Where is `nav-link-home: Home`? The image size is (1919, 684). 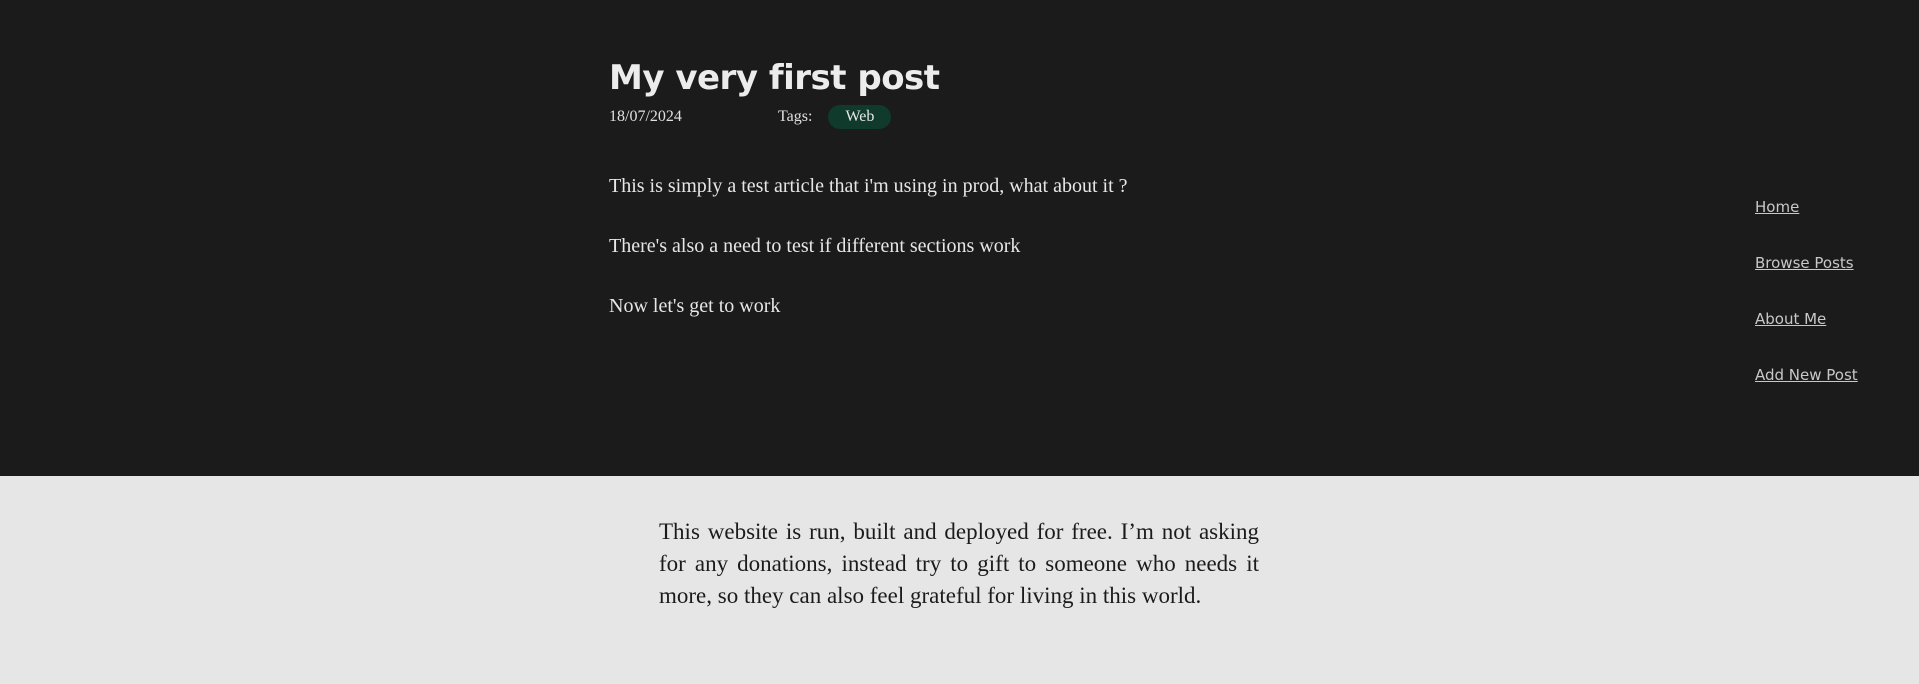 nav-link-home: Home is located at coordinates (1806, 207).